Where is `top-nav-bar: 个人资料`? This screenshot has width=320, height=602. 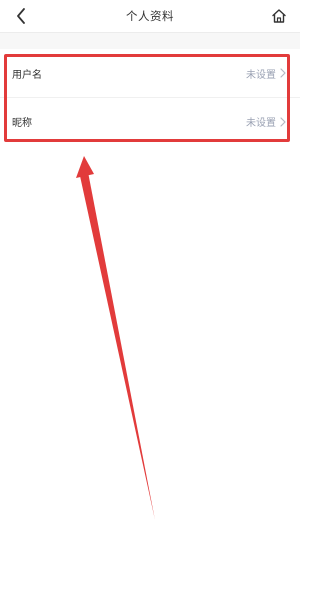
top-nav-bar: 个人资料 is located at coordinates (150, 16).